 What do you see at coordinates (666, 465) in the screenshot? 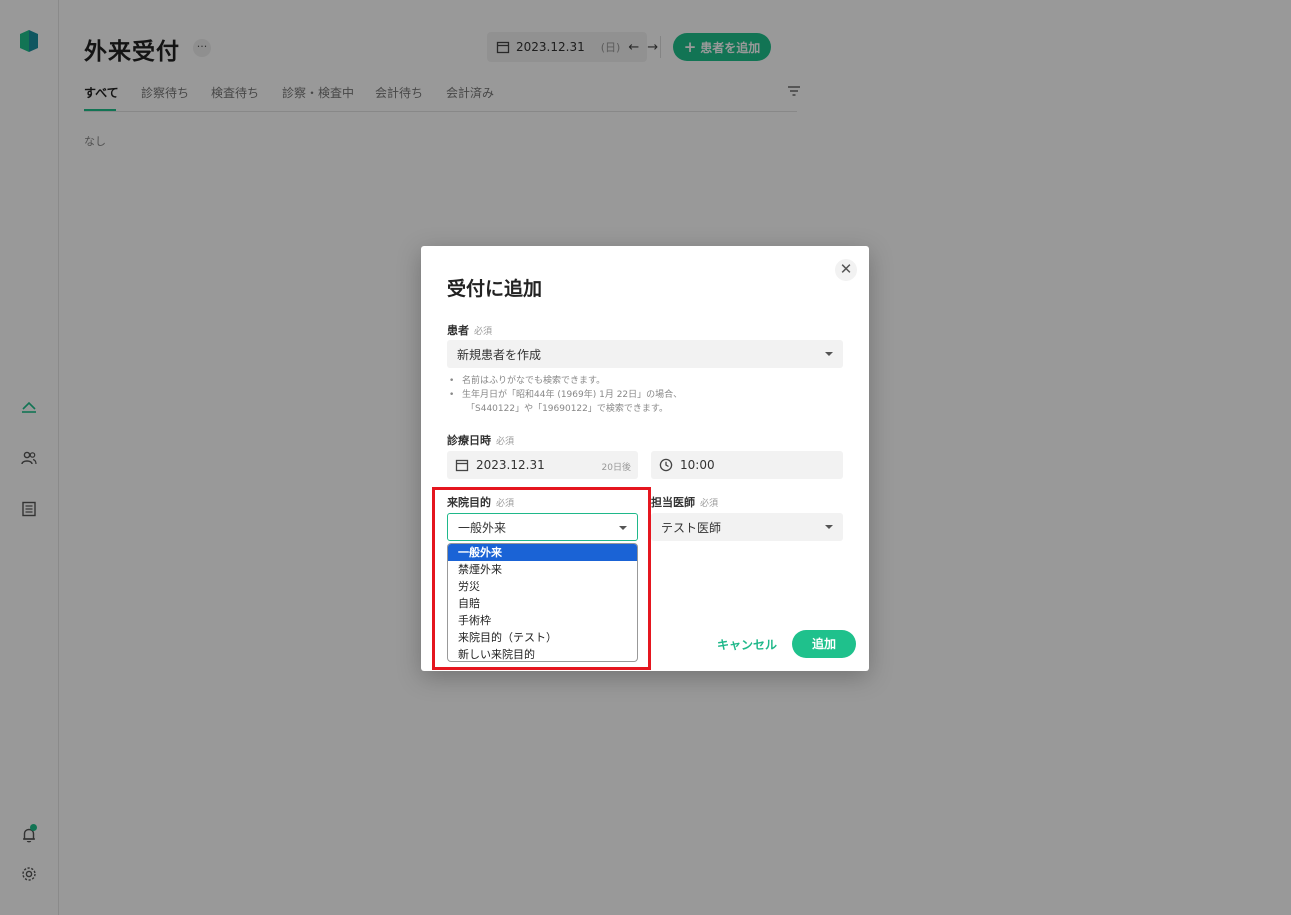
I see `clock-icon` at bounding box center [666, 465].